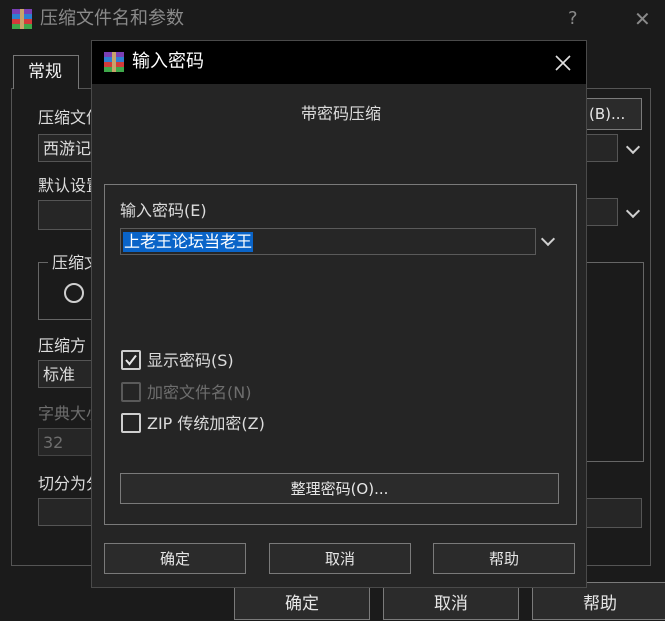 The image size is (665, 621). What do you see at coordinates (175, 558) in the screenshot?
I see `dialog-ok-button: 确定` at bounding box center [175, 558].